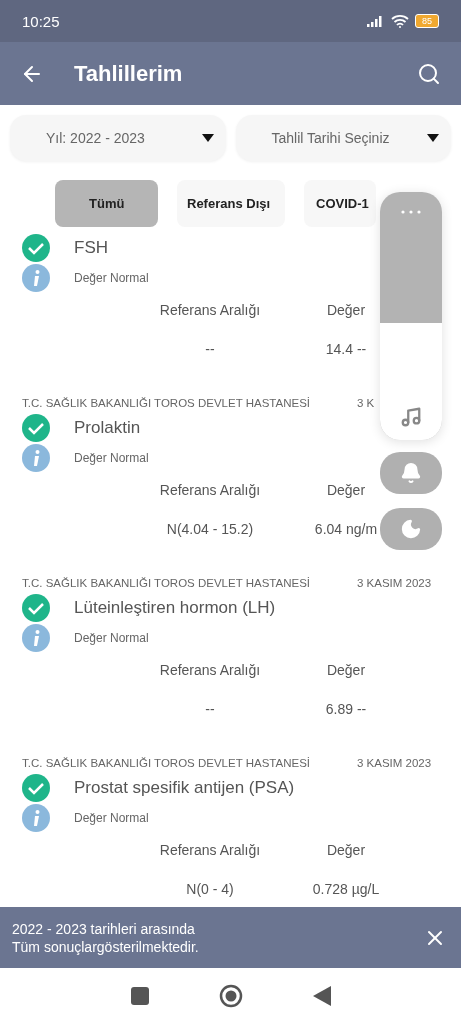 This screenshot has width=461, height=1024. I want to click on filter-tab: COVID-1, so click(340, 203).